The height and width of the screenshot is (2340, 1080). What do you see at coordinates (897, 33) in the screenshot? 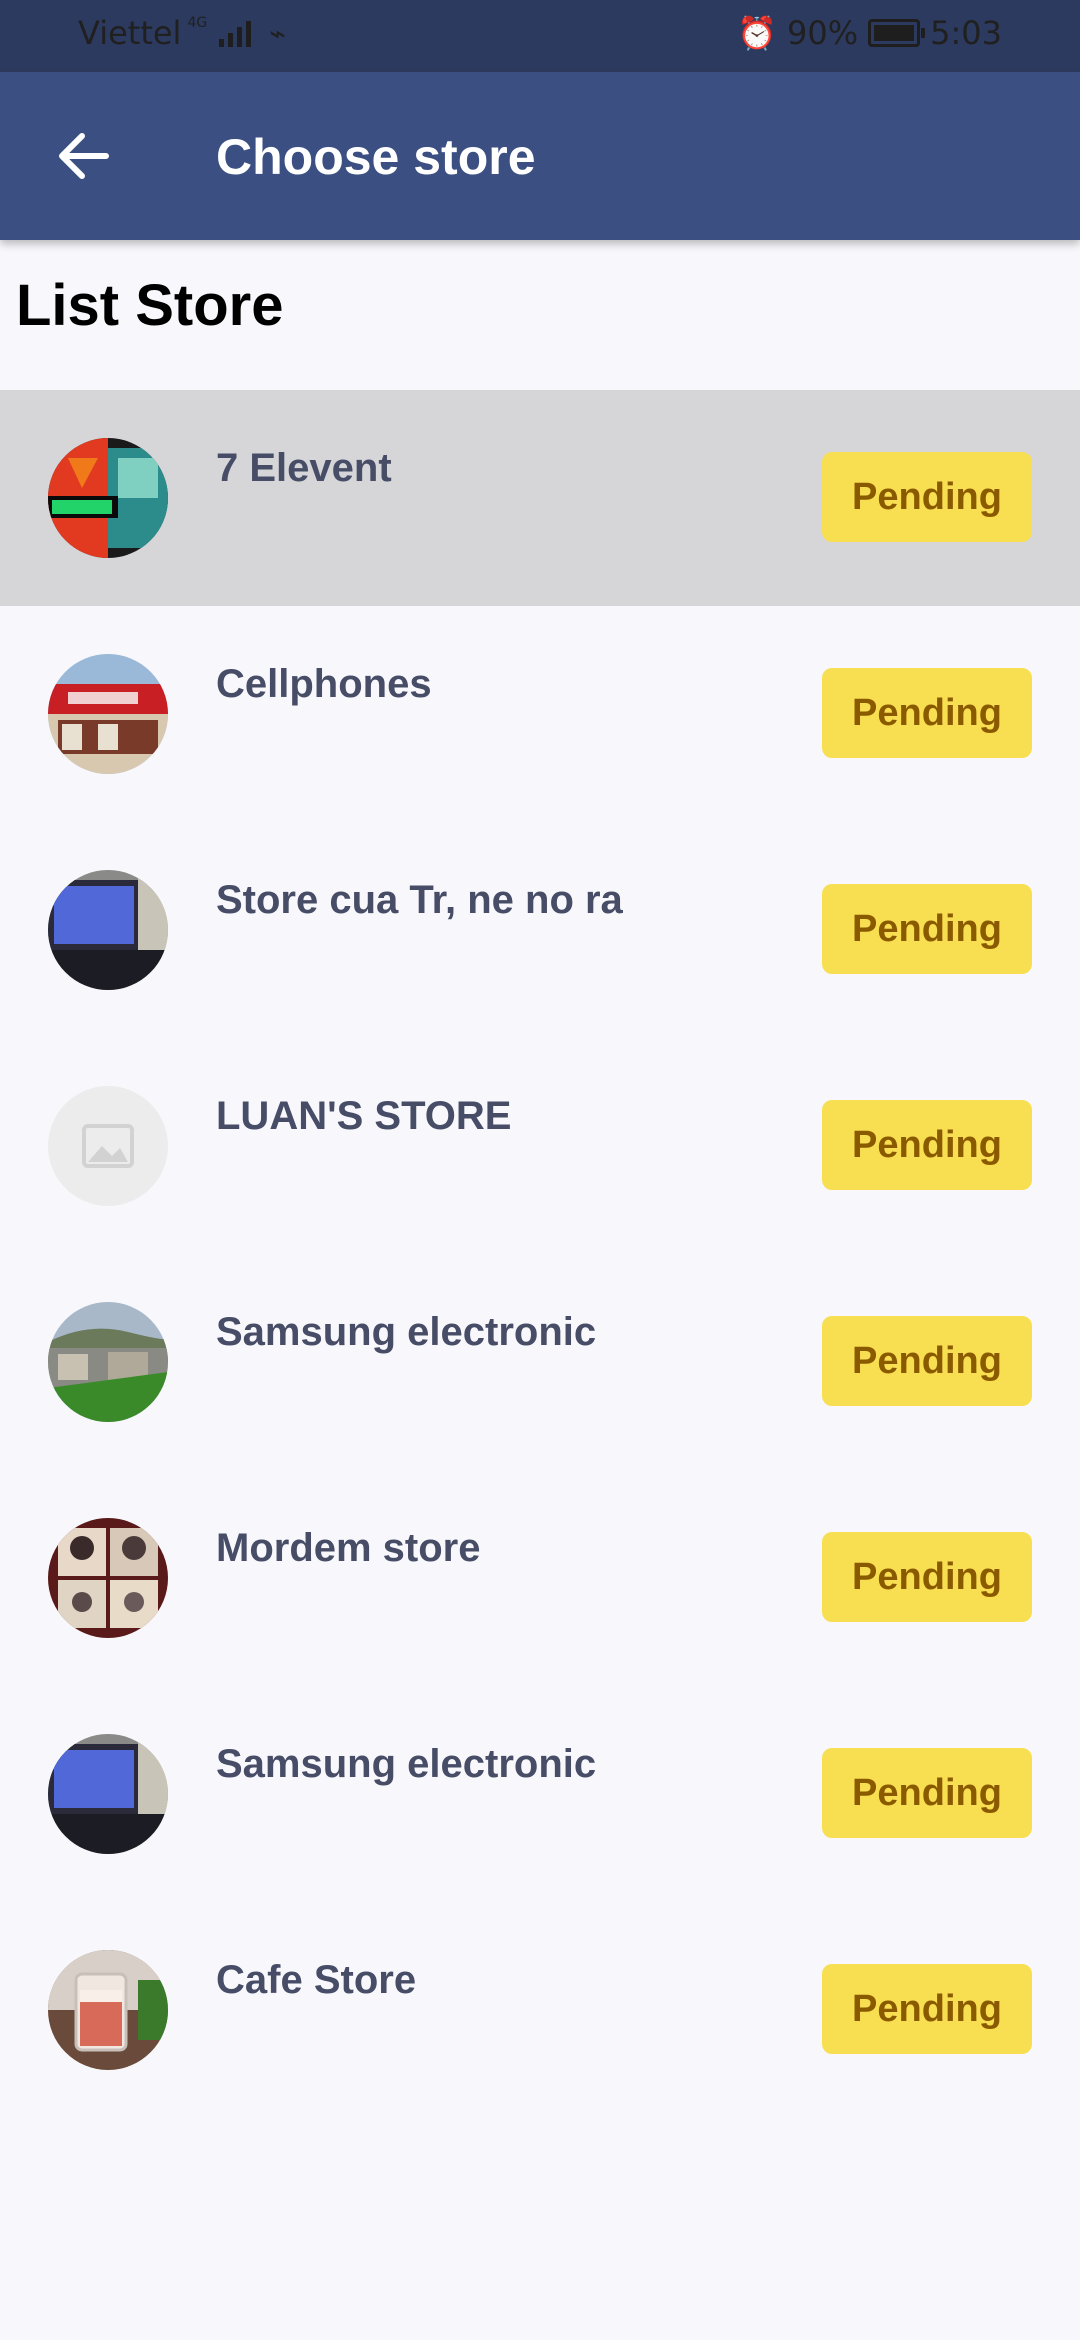
I see `battery-icon` at bounding box center [897, 33].